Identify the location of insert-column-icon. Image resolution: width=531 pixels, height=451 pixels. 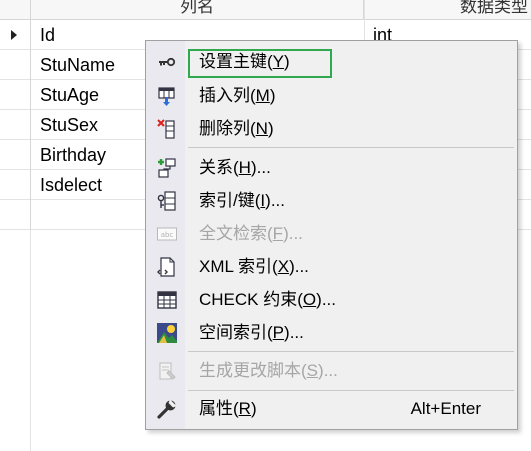
(167, 96).